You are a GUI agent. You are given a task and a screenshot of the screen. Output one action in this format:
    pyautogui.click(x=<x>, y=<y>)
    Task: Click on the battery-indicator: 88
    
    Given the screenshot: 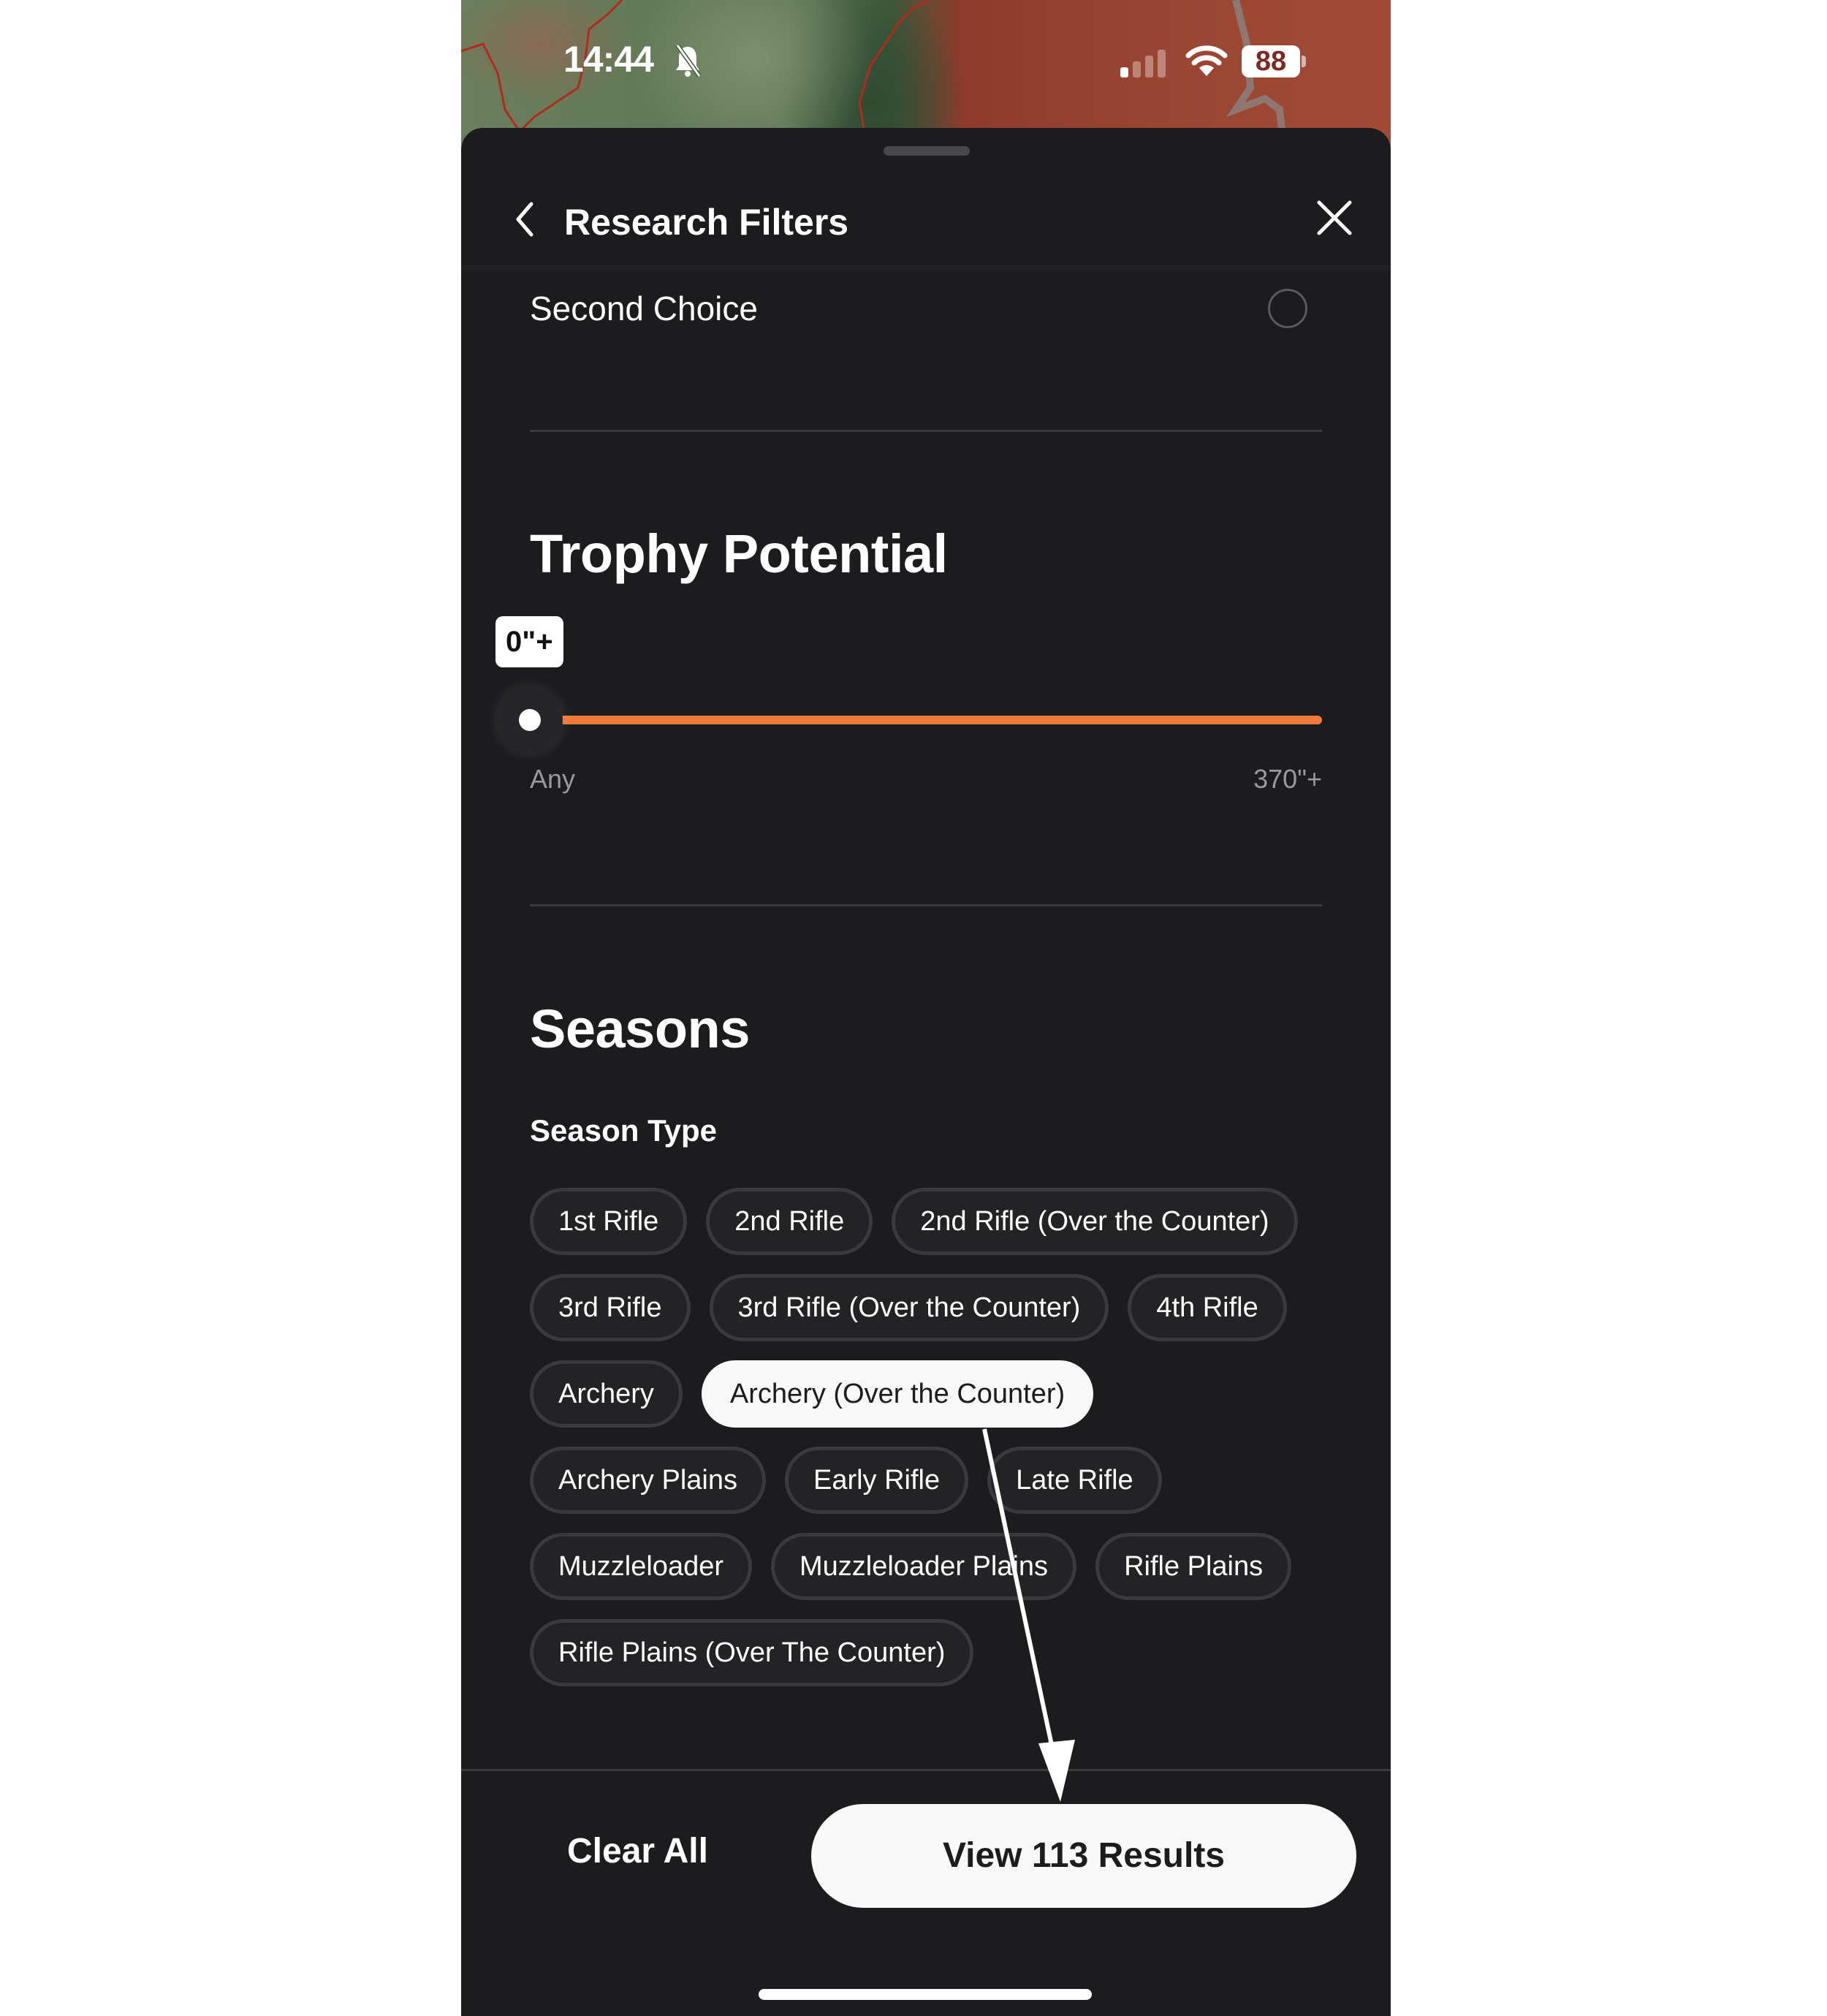 What is the action you would take?
    pyautogui.click(x=1271, y=61)
    